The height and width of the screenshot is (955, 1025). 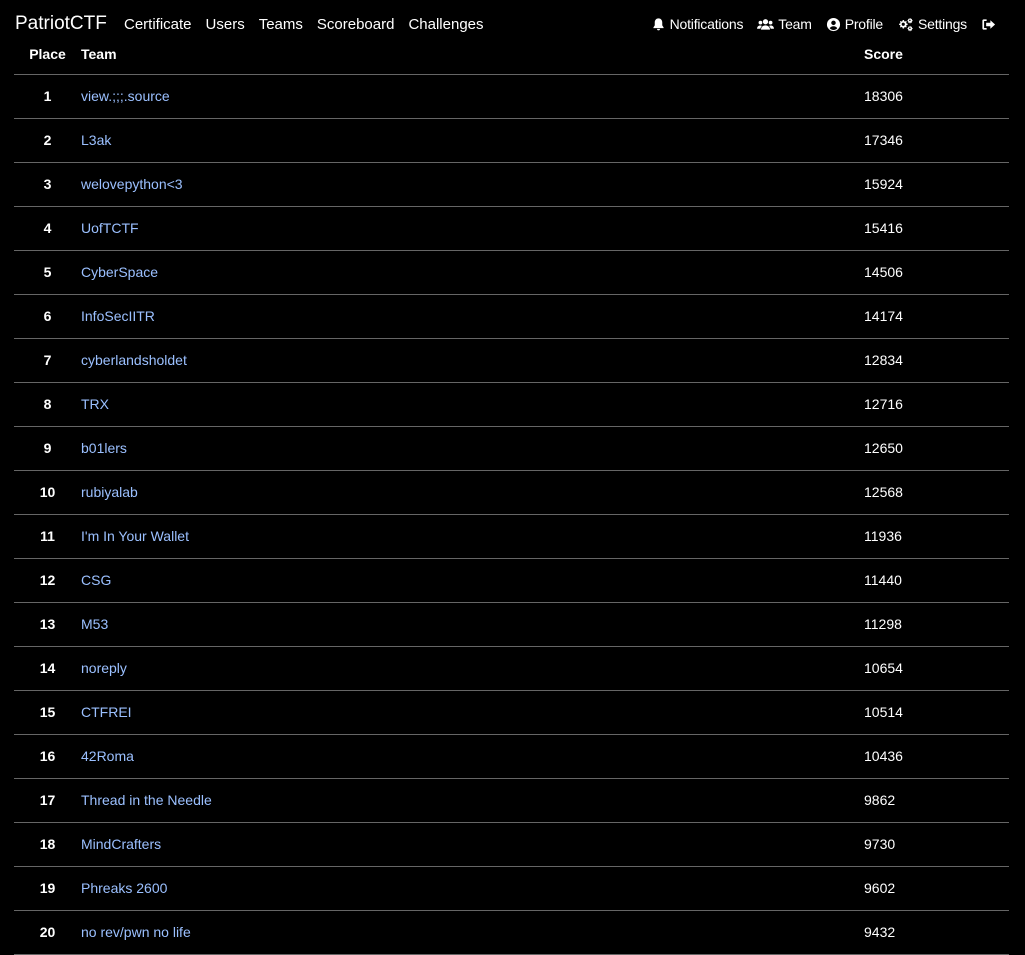 I want to click on score-cell: 17346, so click(x=936, y=140).